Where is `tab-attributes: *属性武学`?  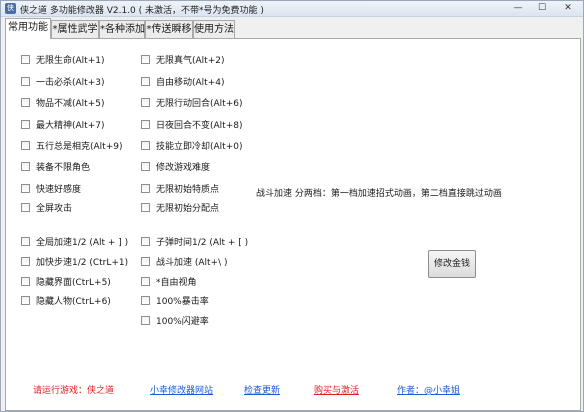
tab-attributes: *属性武学 is located at coordinates (75, 29).